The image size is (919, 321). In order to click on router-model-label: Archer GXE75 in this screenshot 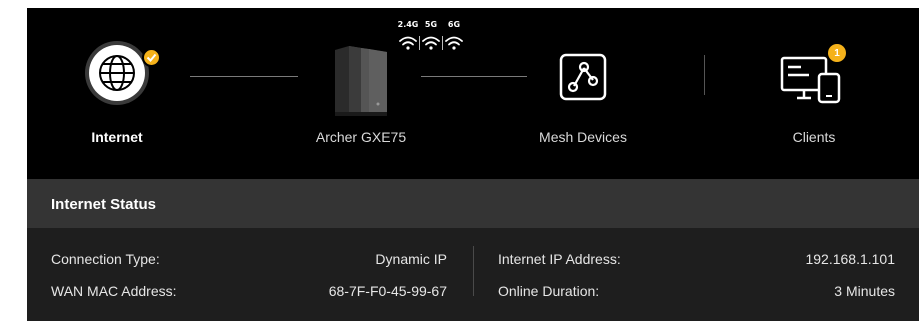, I will do `click(361, 137)`.